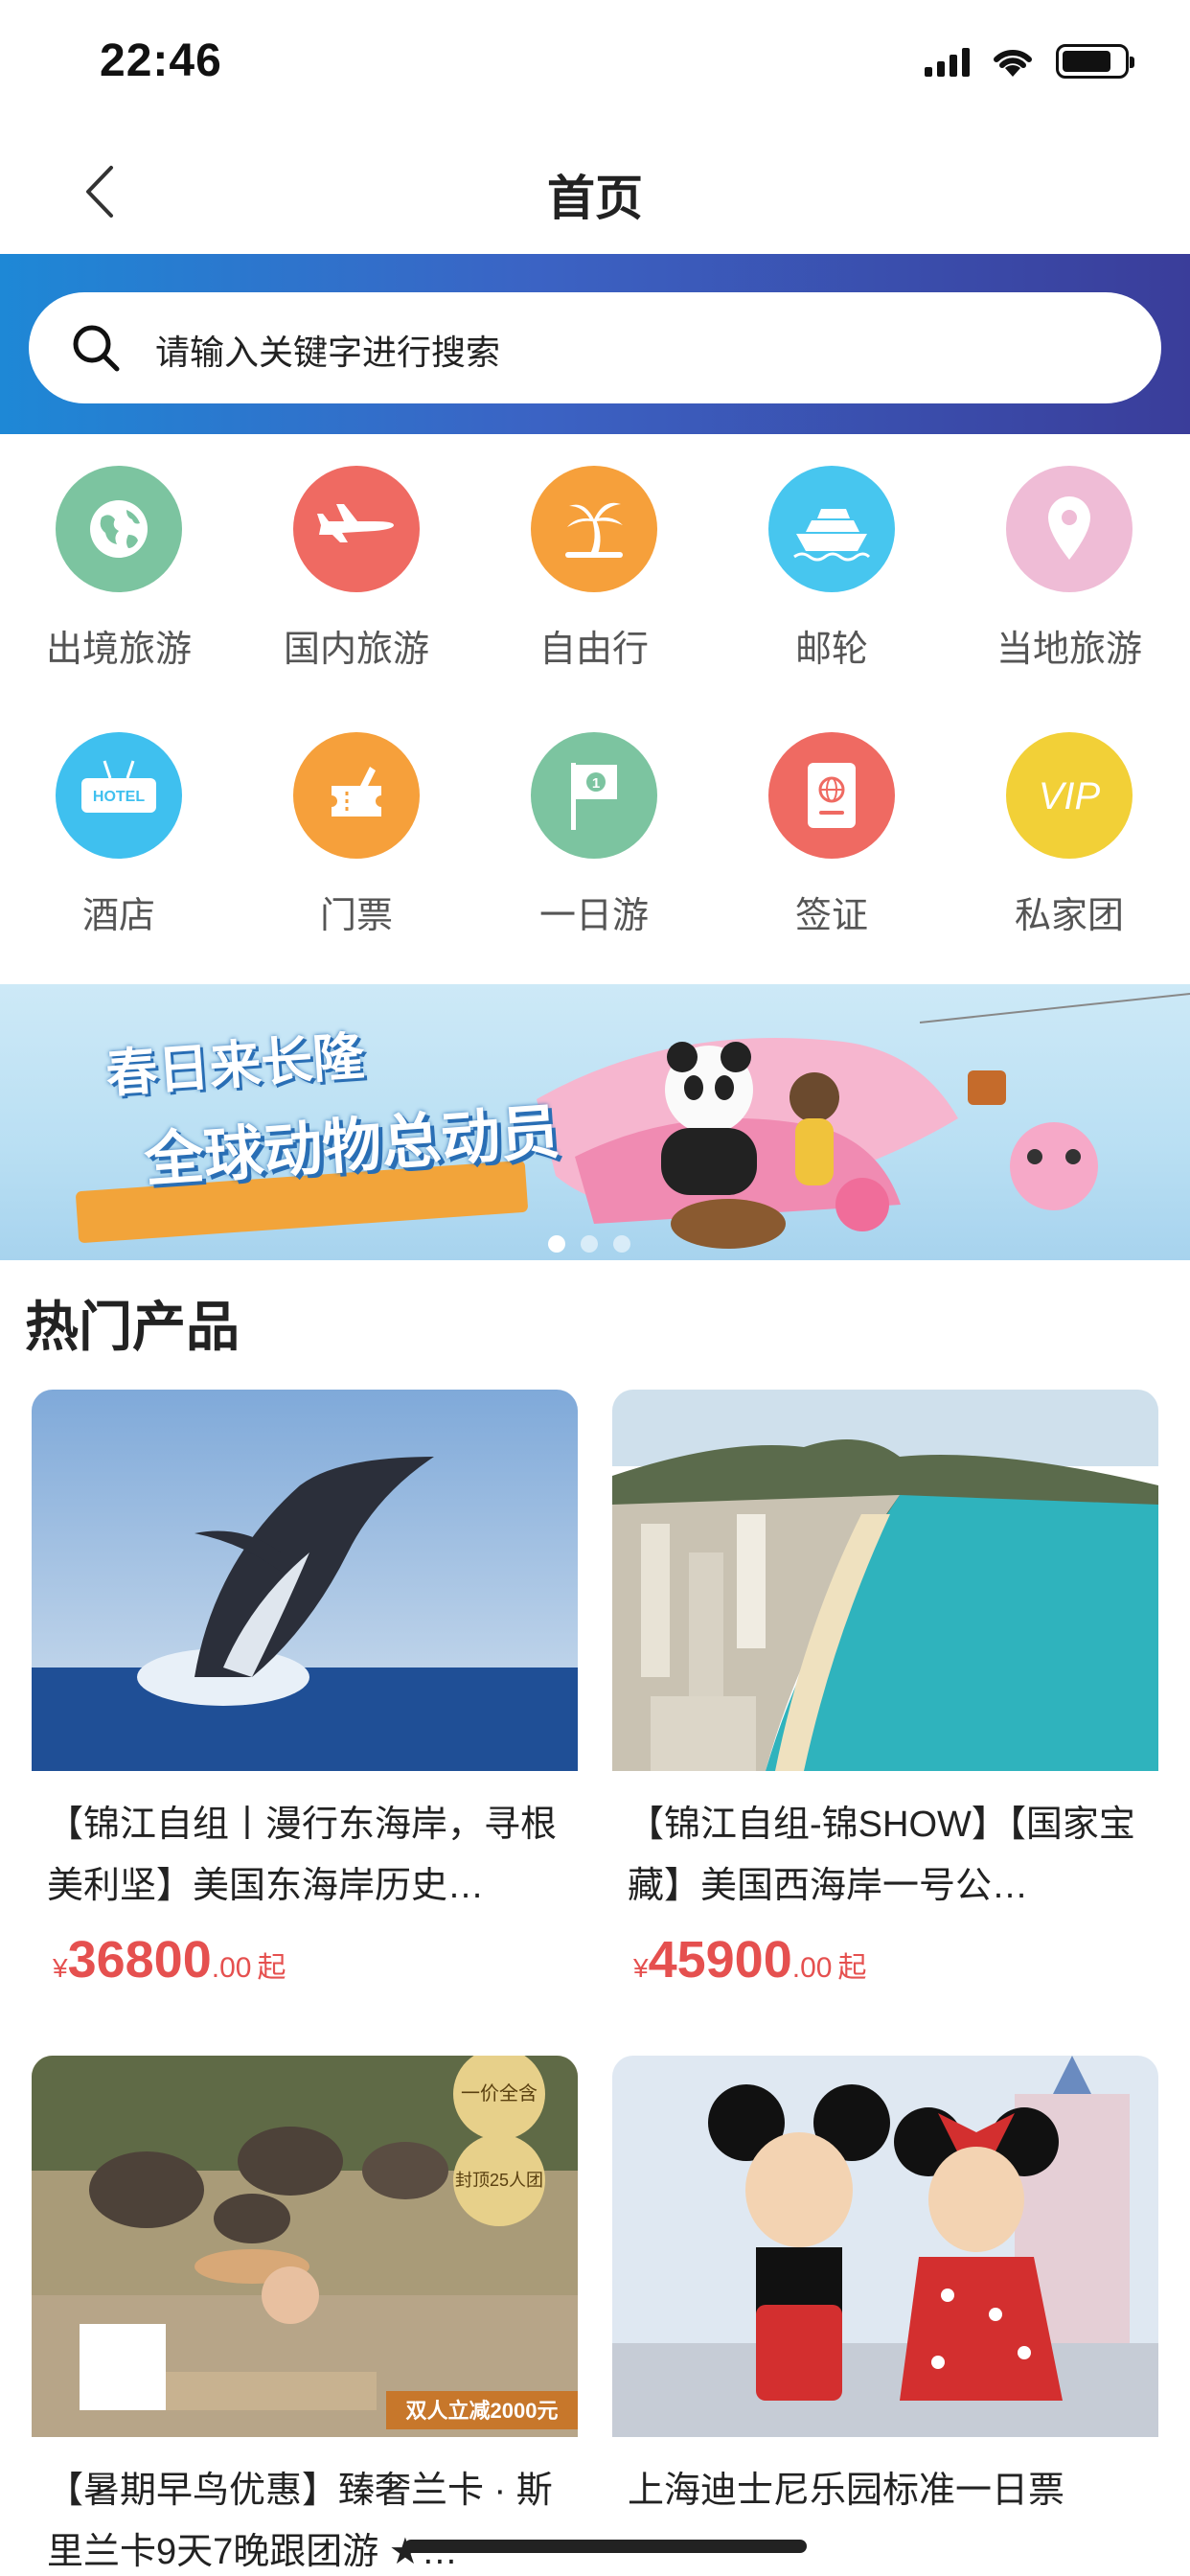  I want to click on category-domestic: 国内旅游, so click(357, 565).